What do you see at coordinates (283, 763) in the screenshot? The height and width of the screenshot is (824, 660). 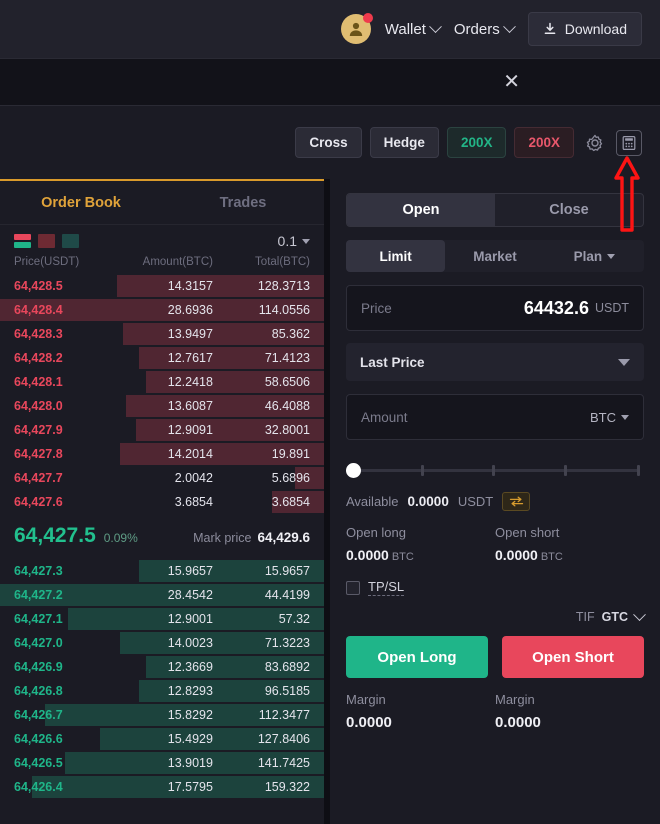 I see `cell-total: 141.7425` at bounding box center [283, 763].